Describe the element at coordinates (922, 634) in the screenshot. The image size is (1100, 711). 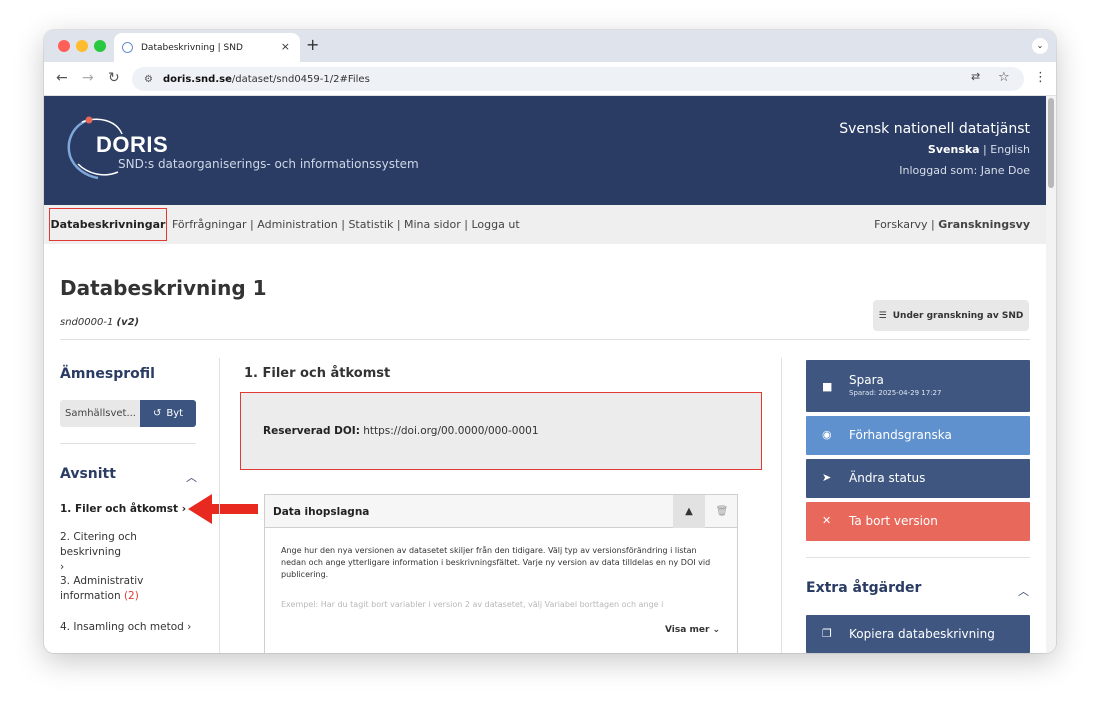
I see `copy-label: Kopiera databeskrivning` at that location.